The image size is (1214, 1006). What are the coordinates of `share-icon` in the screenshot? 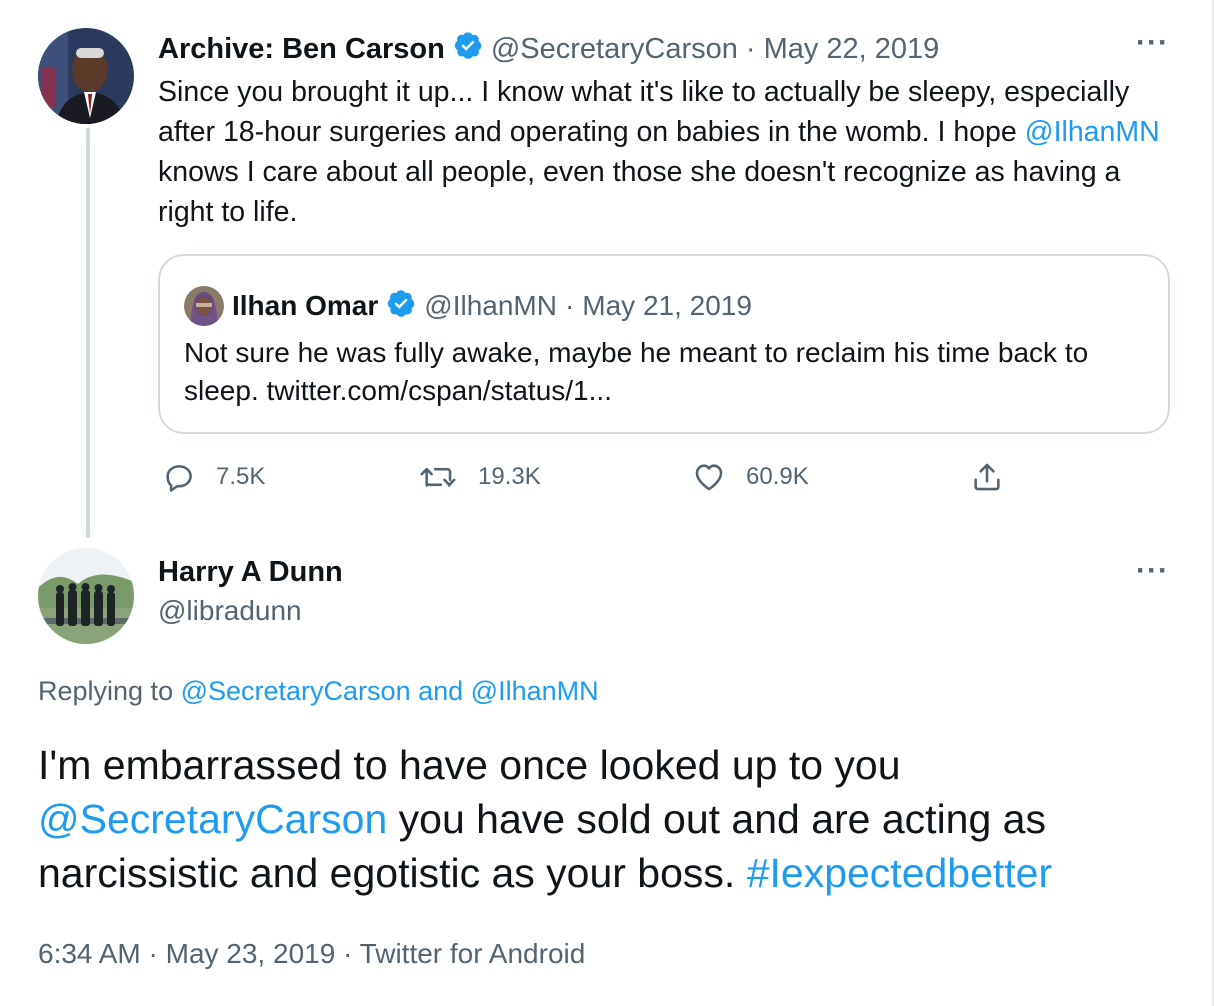 It's located at (987, 477).